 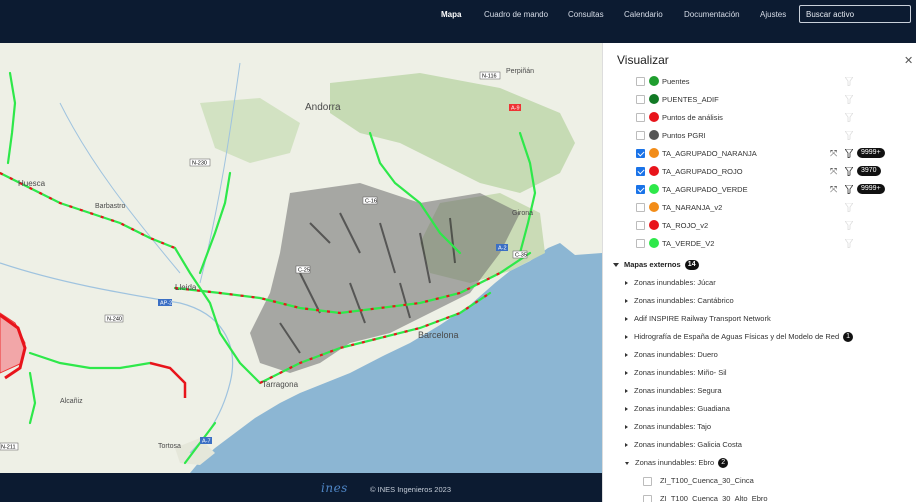 I want to click on layer-row: PUENTES_ADIF, so click(x=759, y=102).